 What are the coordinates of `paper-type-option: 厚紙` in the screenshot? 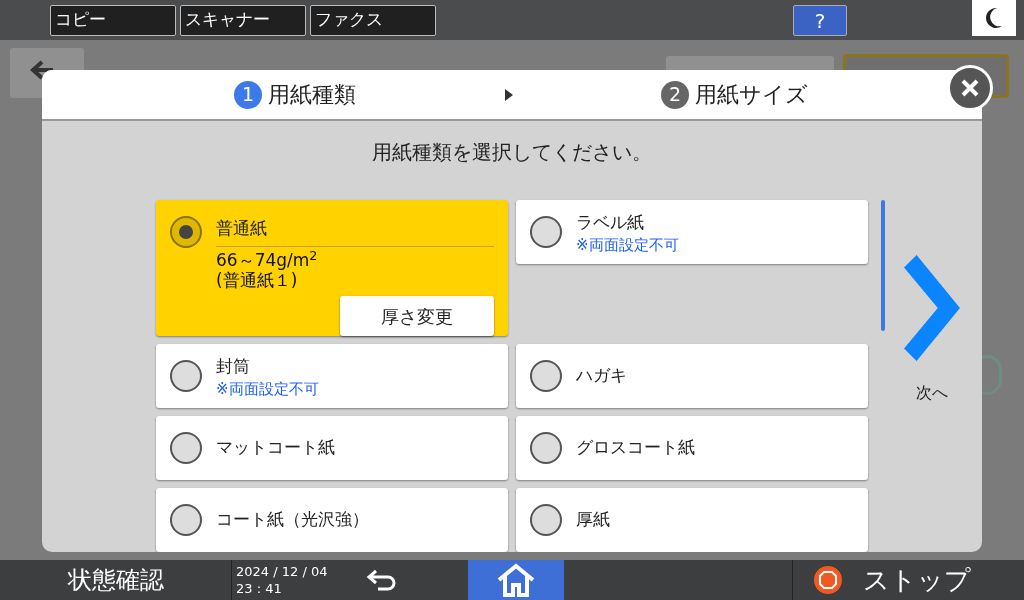 It's located at (692, 520).